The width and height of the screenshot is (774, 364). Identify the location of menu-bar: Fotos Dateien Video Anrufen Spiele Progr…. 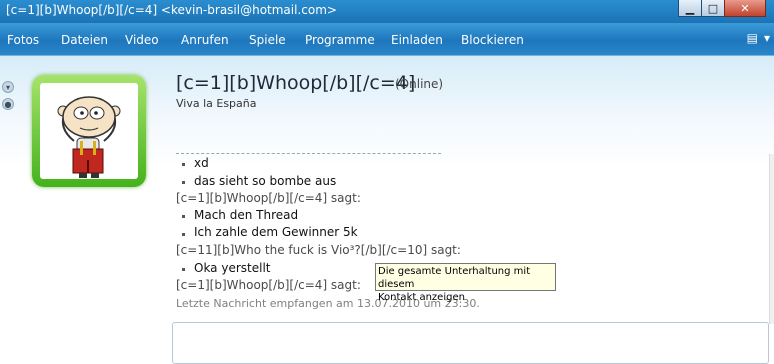
(387, 39).